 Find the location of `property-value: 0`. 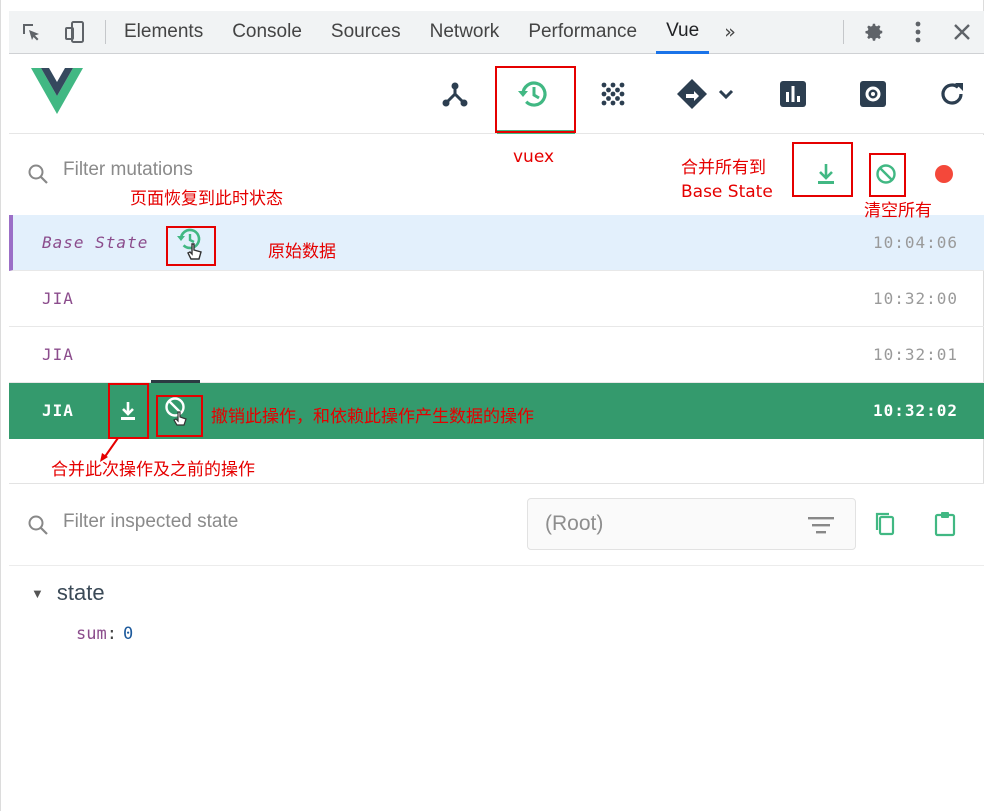

property-value: 0 is located at coordinates (128, 634).